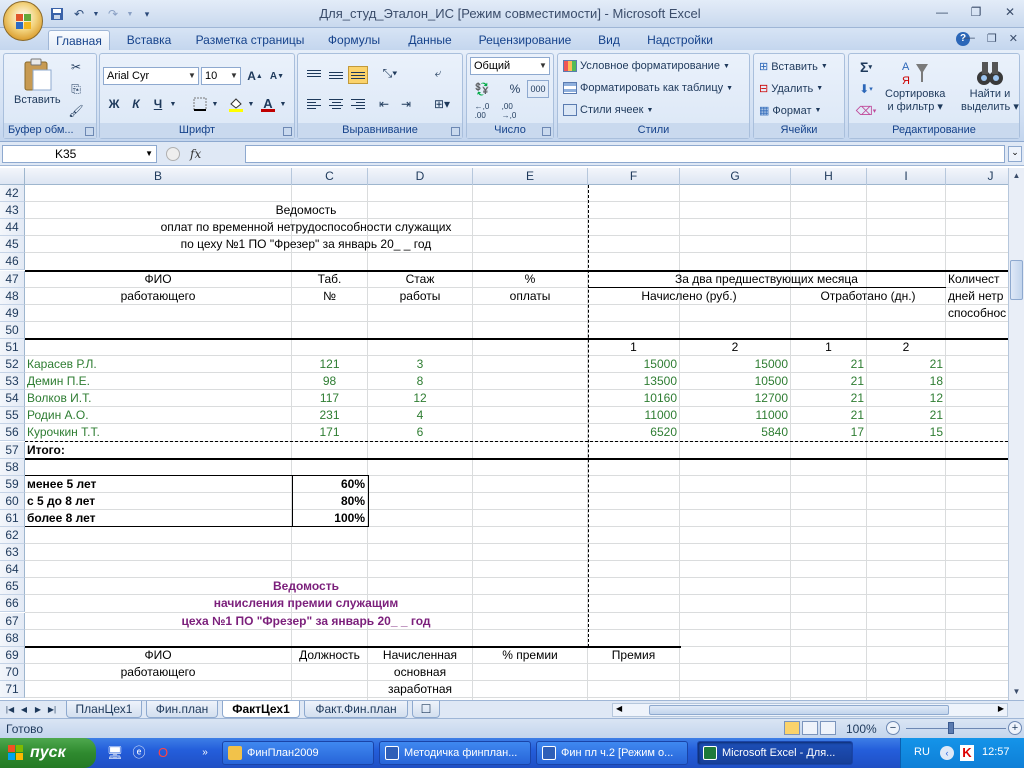 The image size is (1024, 768). What do you see at coordinates (195, 154) in the screenshot?
I see `insert-function-button: fx` at bounding box center [195, 154].